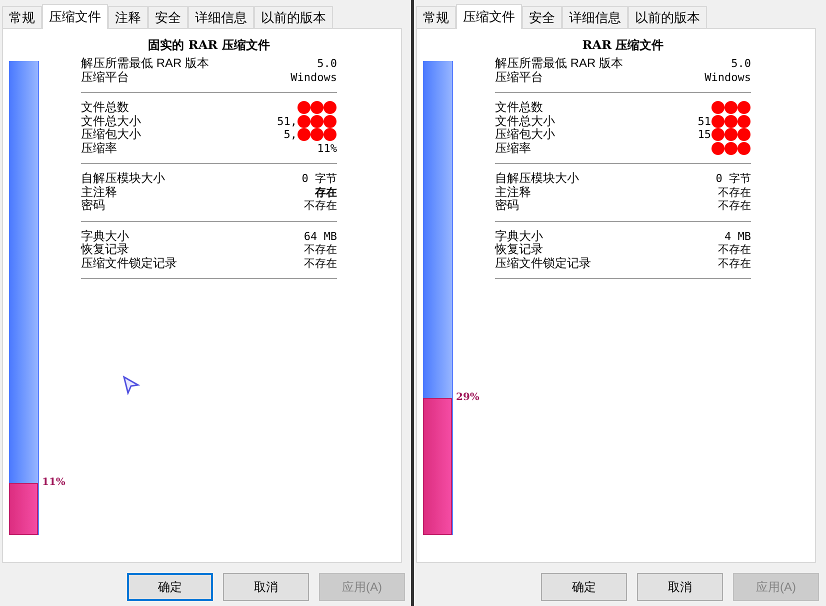 The height and width of the screenshot is (606, 826). Describe the element at coordinates (327, 148) in the screenshot. I see `info-value: 11%` at that location.